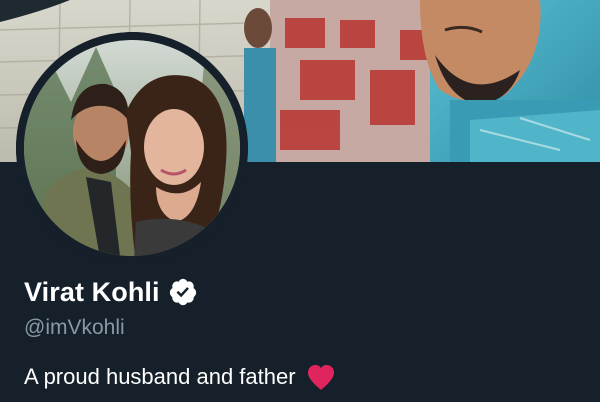  Describe the element at coordinates (92, 292) in the screenshot. I see `display-name: Virat Kohli` at that location.